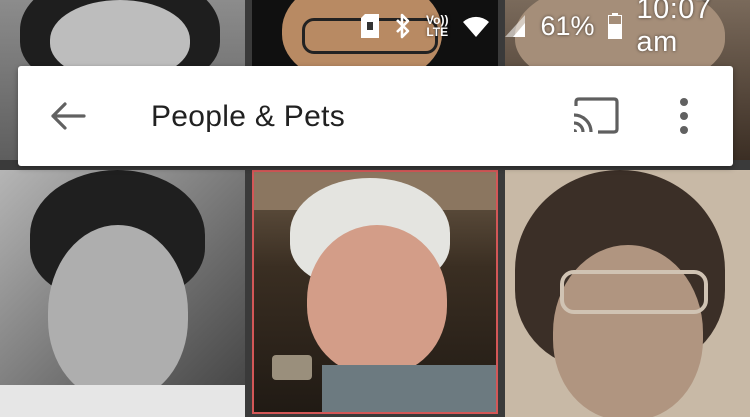 This screenshot has height=417, width=750. I want to click on volte-icon: Vo)) LTE, so click(437, 26).